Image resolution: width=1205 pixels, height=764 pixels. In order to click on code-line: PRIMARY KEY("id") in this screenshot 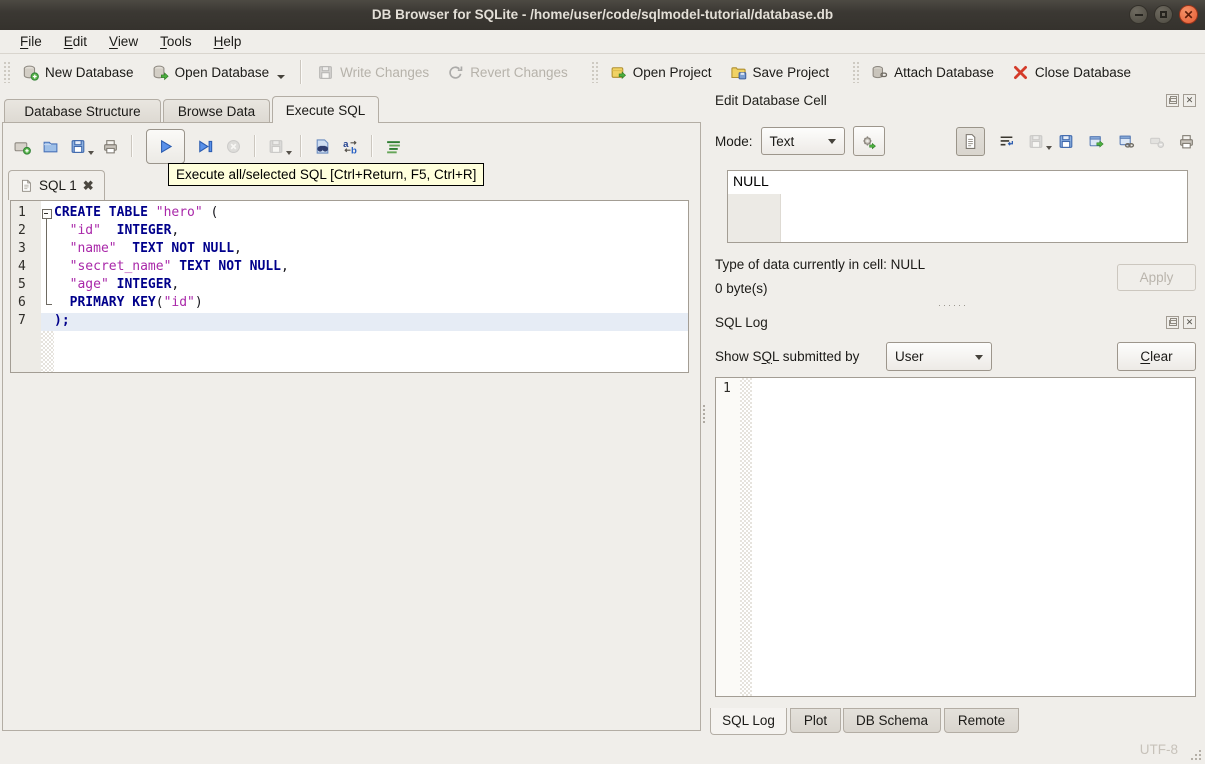, I will do `click(364, 304)`.